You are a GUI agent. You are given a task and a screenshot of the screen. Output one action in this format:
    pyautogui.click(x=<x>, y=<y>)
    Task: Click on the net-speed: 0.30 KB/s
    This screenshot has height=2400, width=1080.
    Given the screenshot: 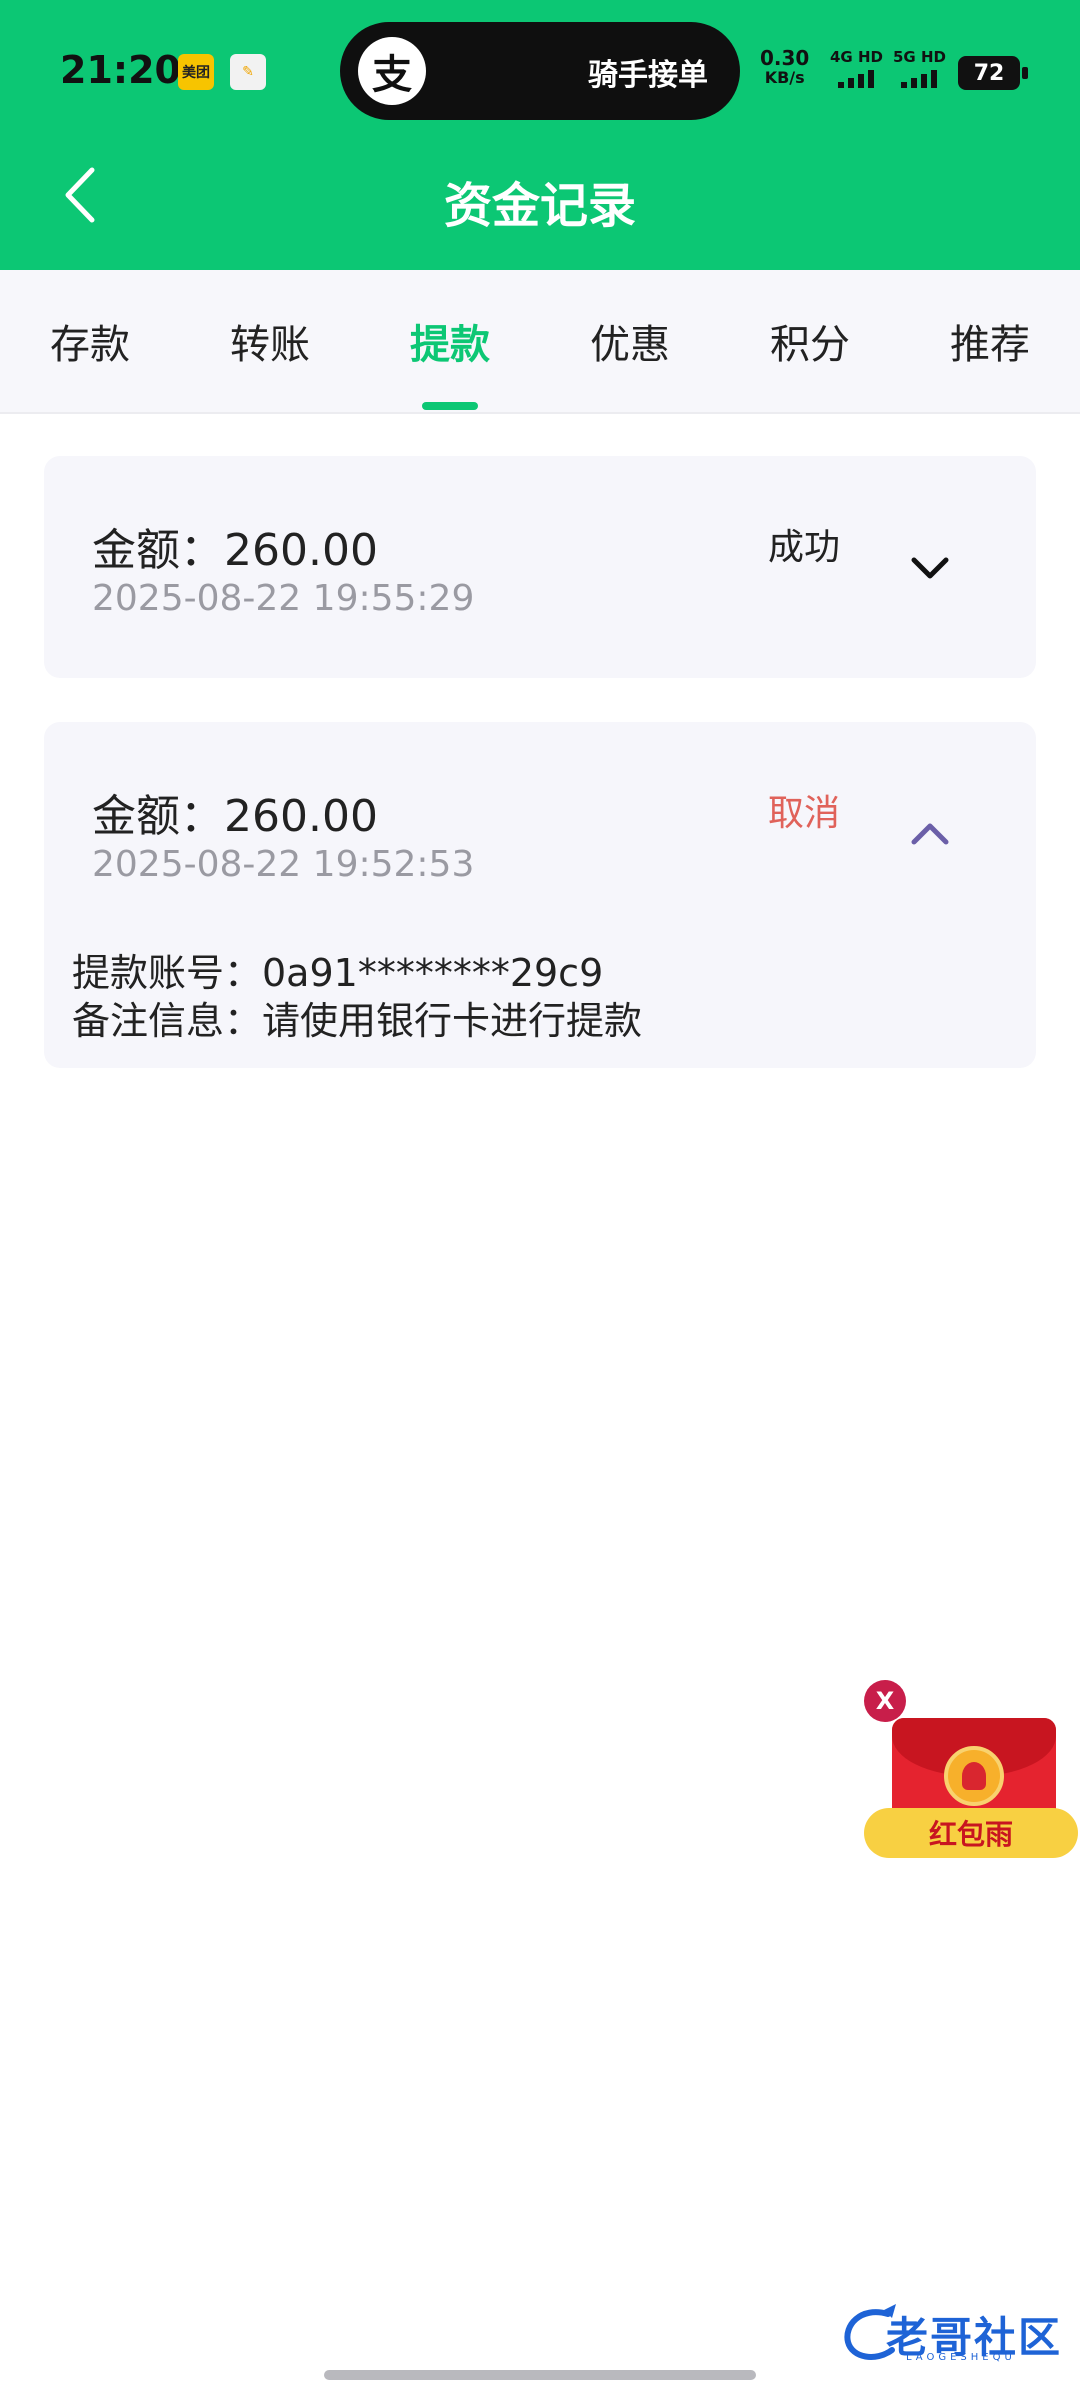 What is the action you would take?
    pyautogui.click(x=784, y=68)
    